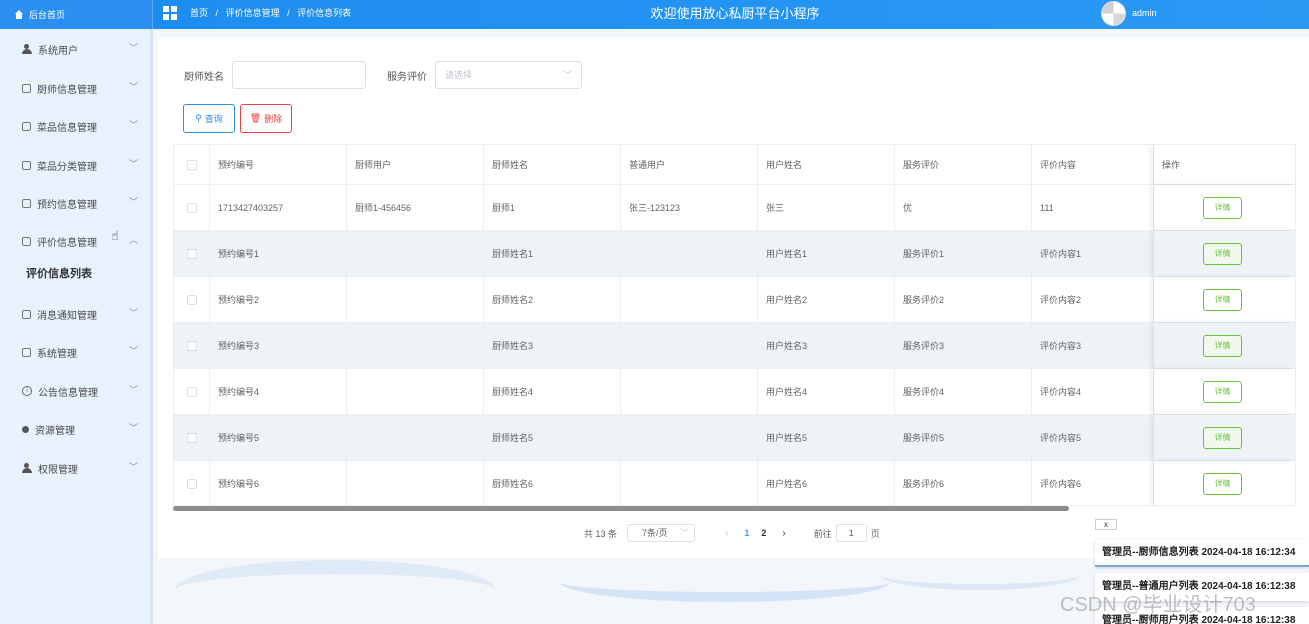 Image resolution: width=1309 pixels, height=624 pixels. I want to click on goto-page-input: 1, so click(851, 533).